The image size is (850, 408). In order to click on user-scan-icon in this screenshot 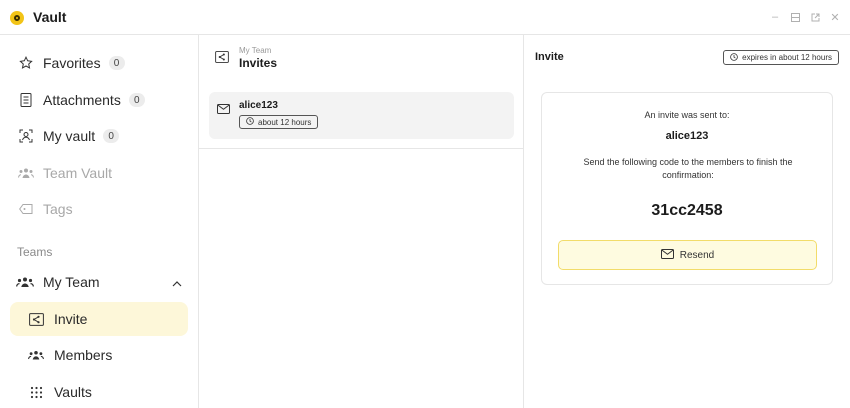, I will do `click(26, 136)`.